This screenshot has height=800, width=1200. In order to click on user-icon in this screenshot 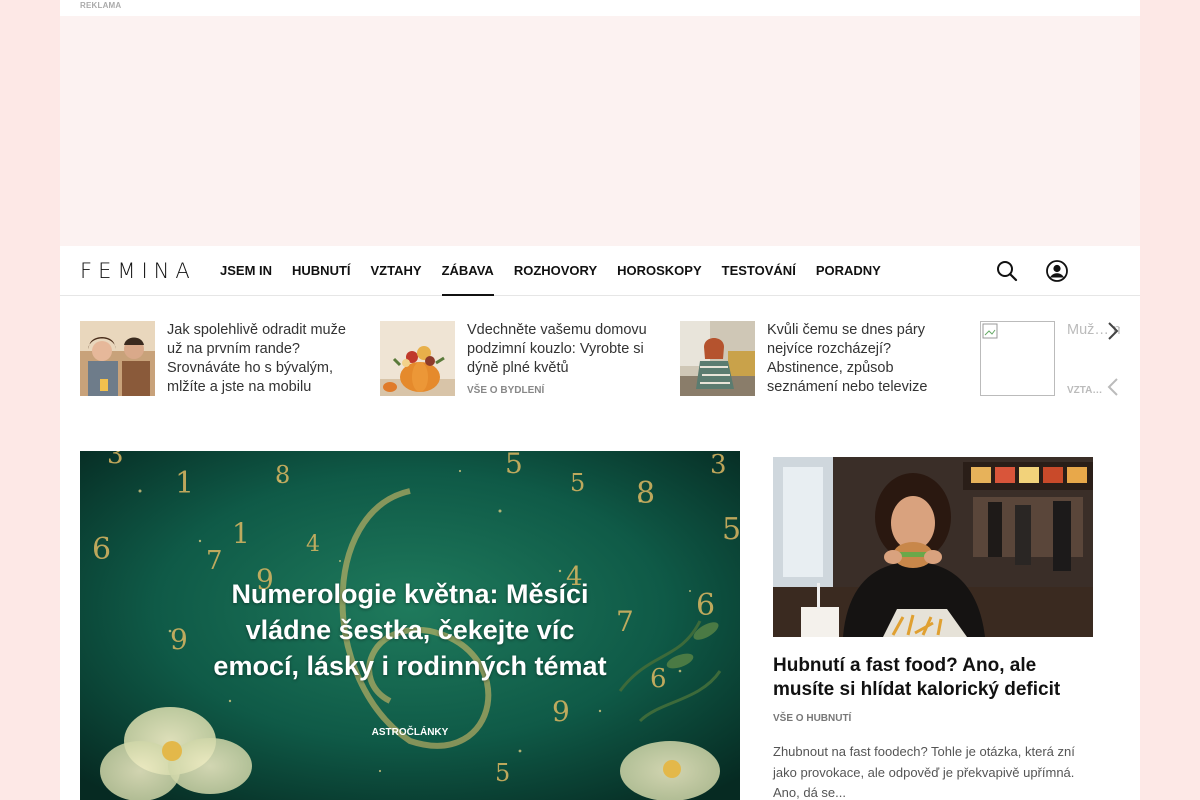, I will do `click(1057, 271)`.